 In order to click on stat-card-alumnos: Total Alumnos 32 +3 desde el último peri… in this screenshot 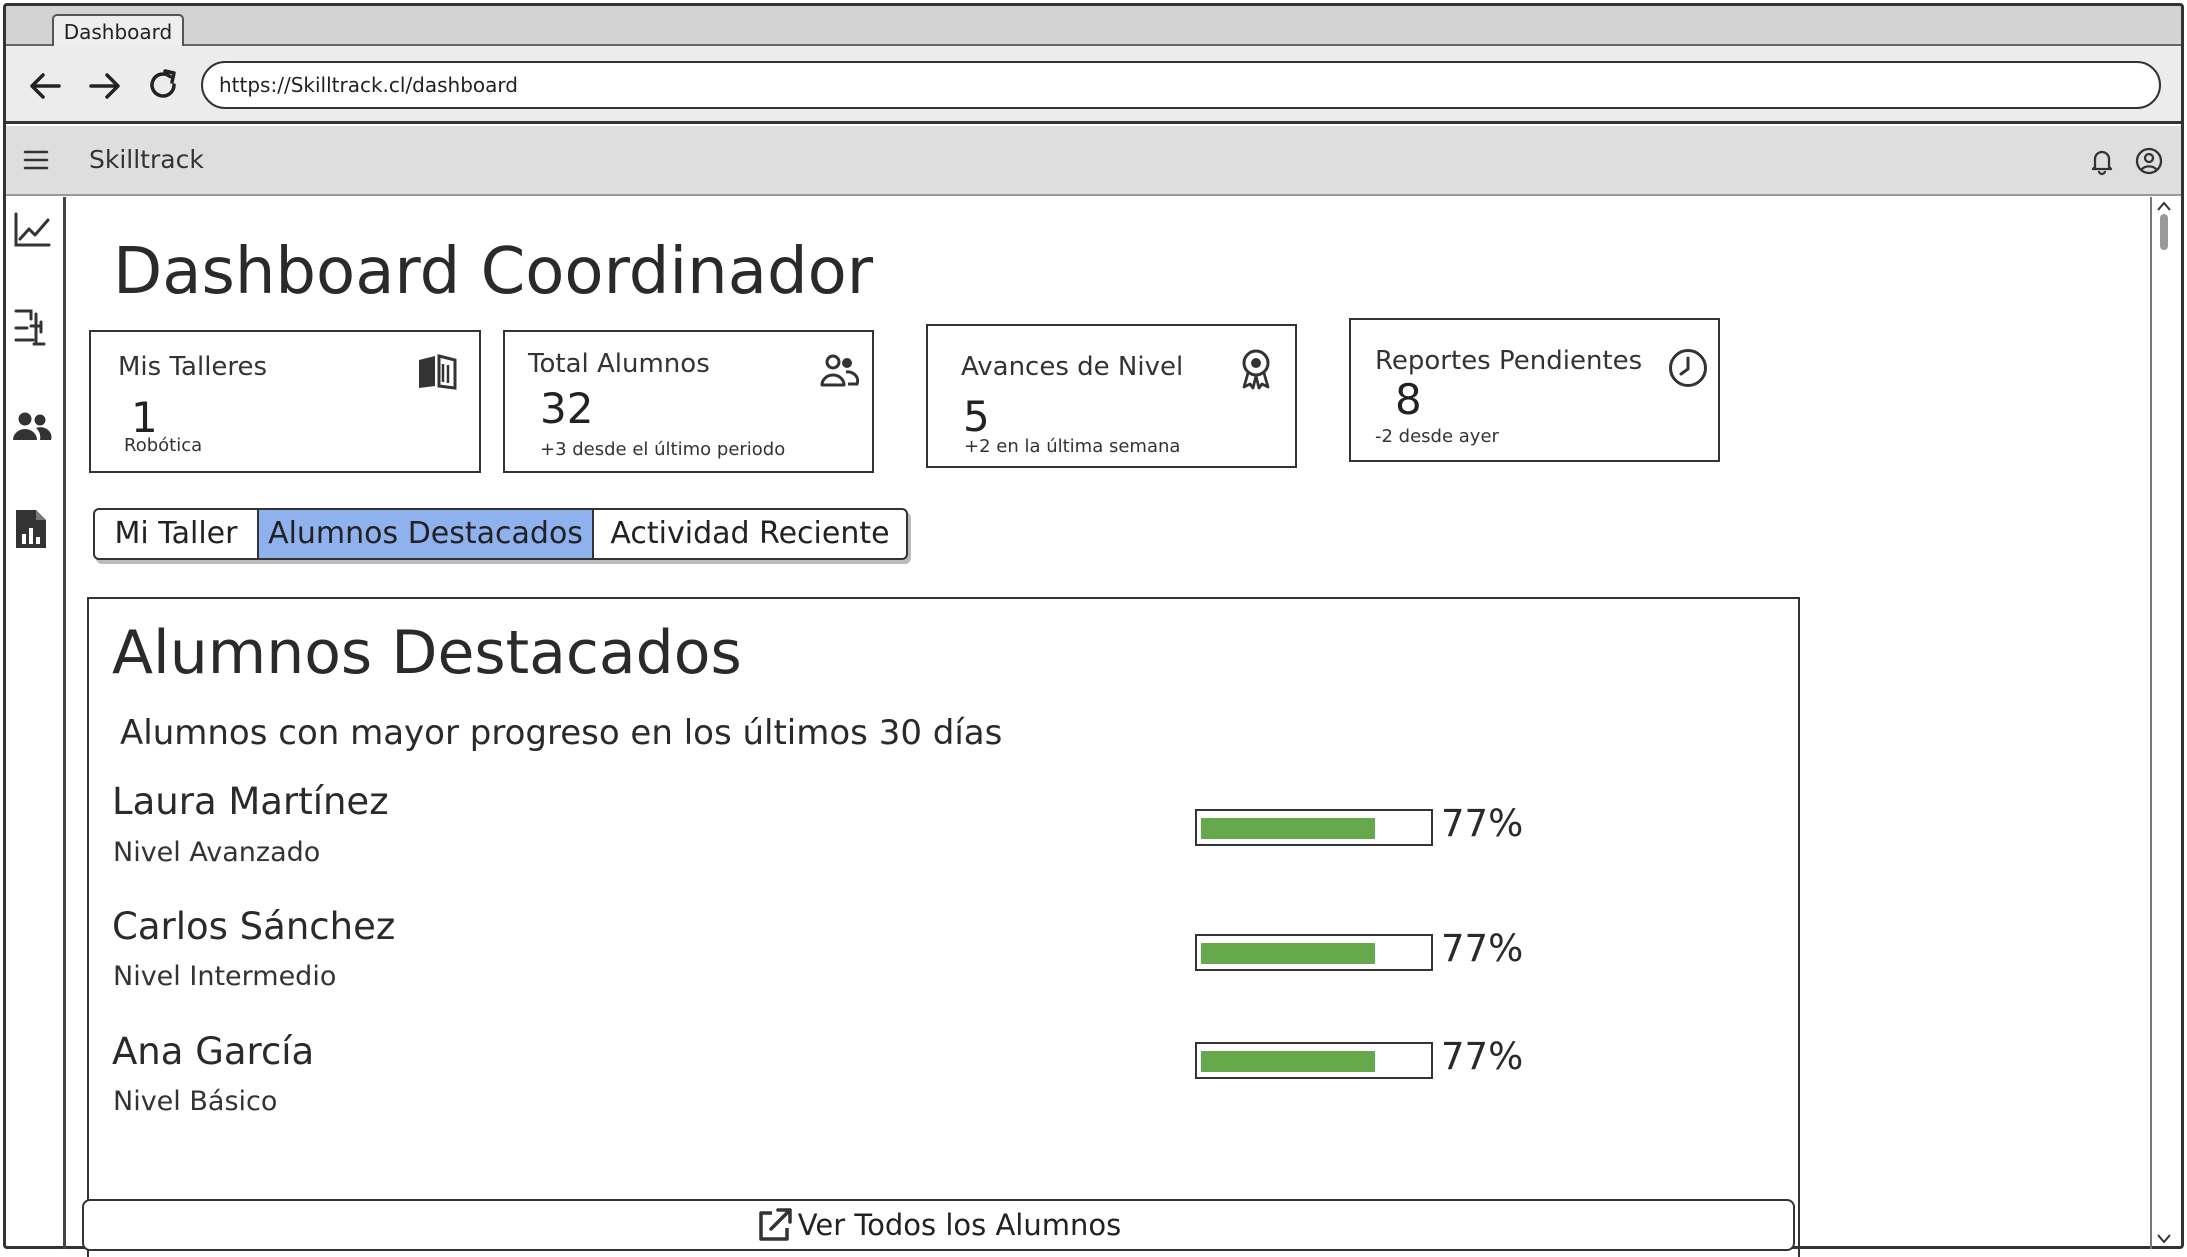, I will do `click(688, 401)`.